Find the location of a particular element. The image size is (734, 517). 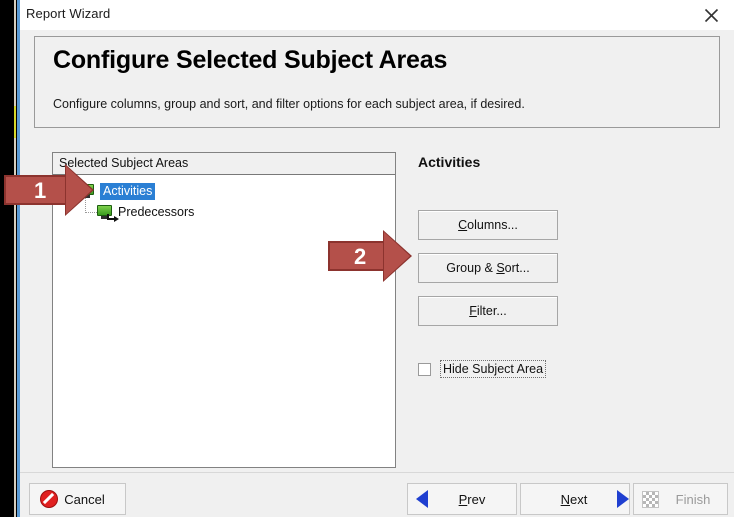

tree-node-predecessors: Predecessors is located at coordinates (146, 212).